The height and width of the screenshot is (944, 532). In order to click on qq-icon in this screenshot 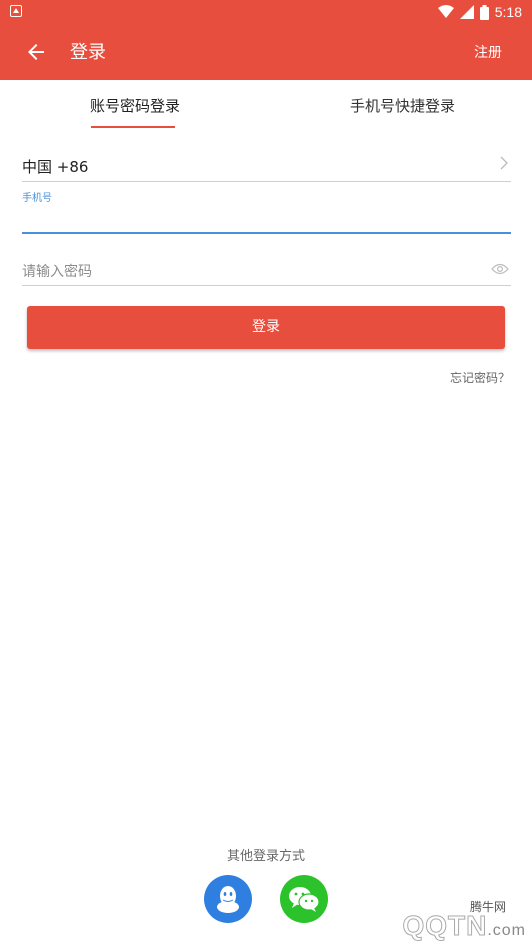, I will do `click(228, 899)`.